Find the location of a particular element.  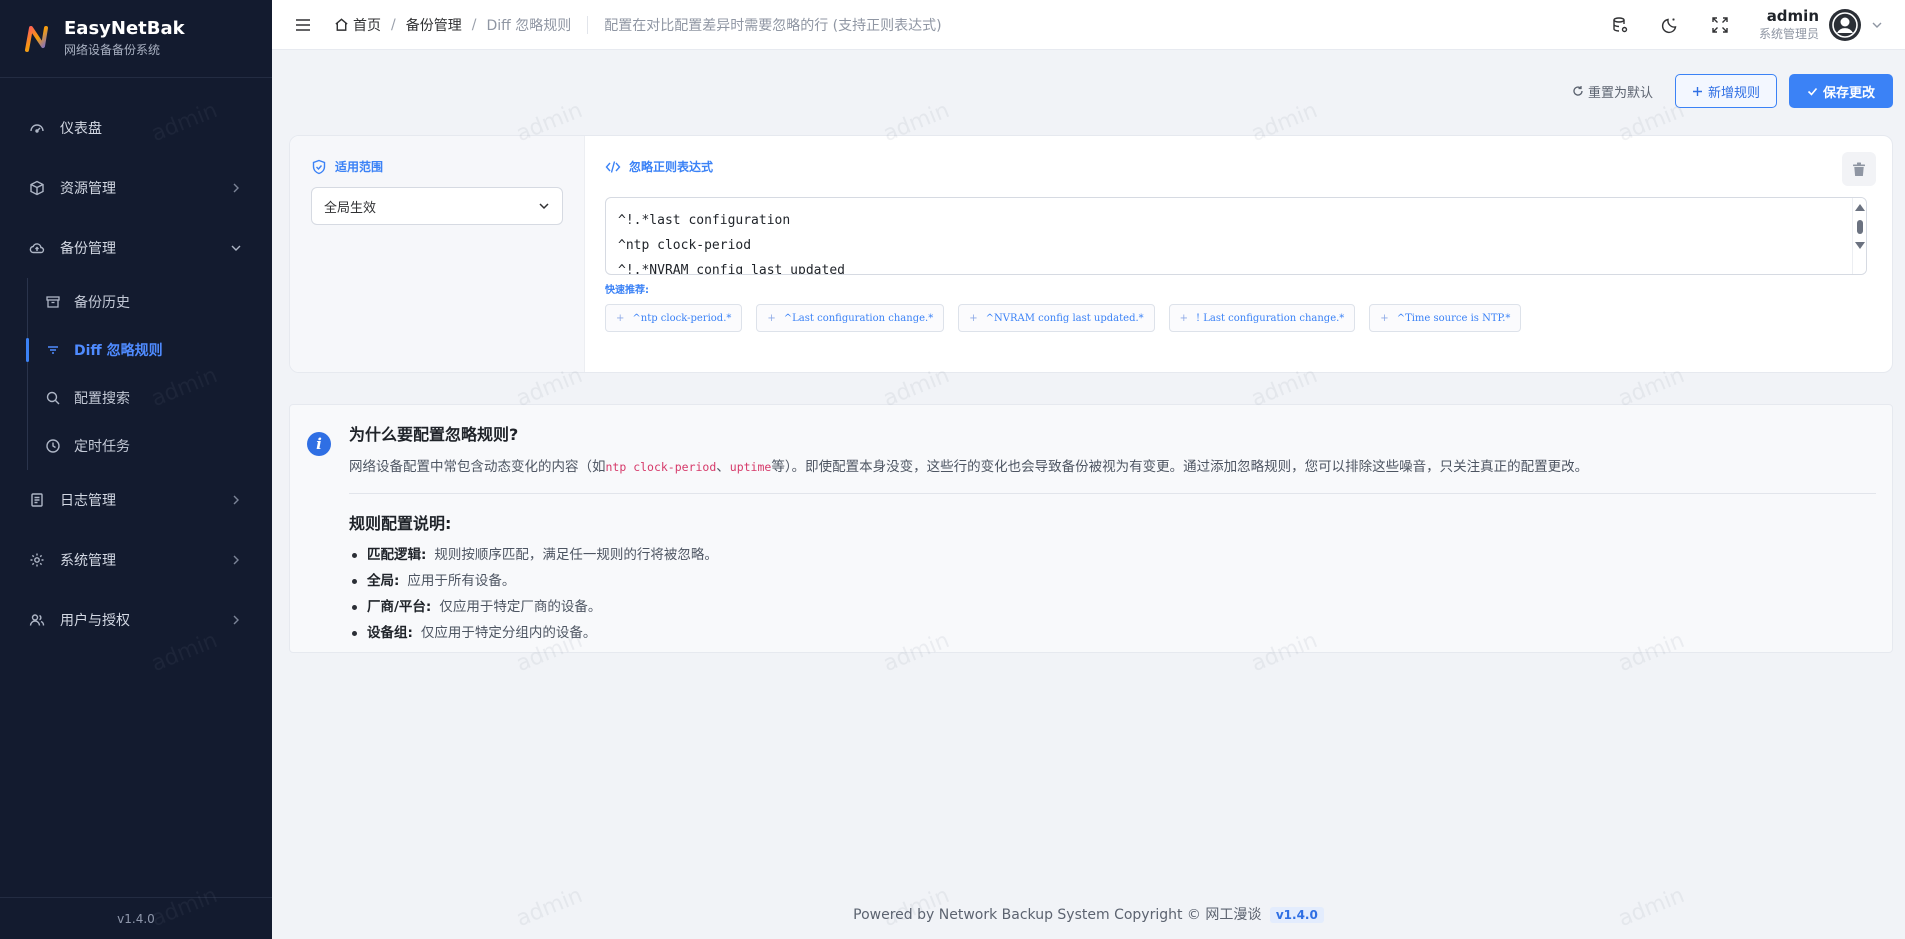

clock-icon is located at coordinates (53, 446).